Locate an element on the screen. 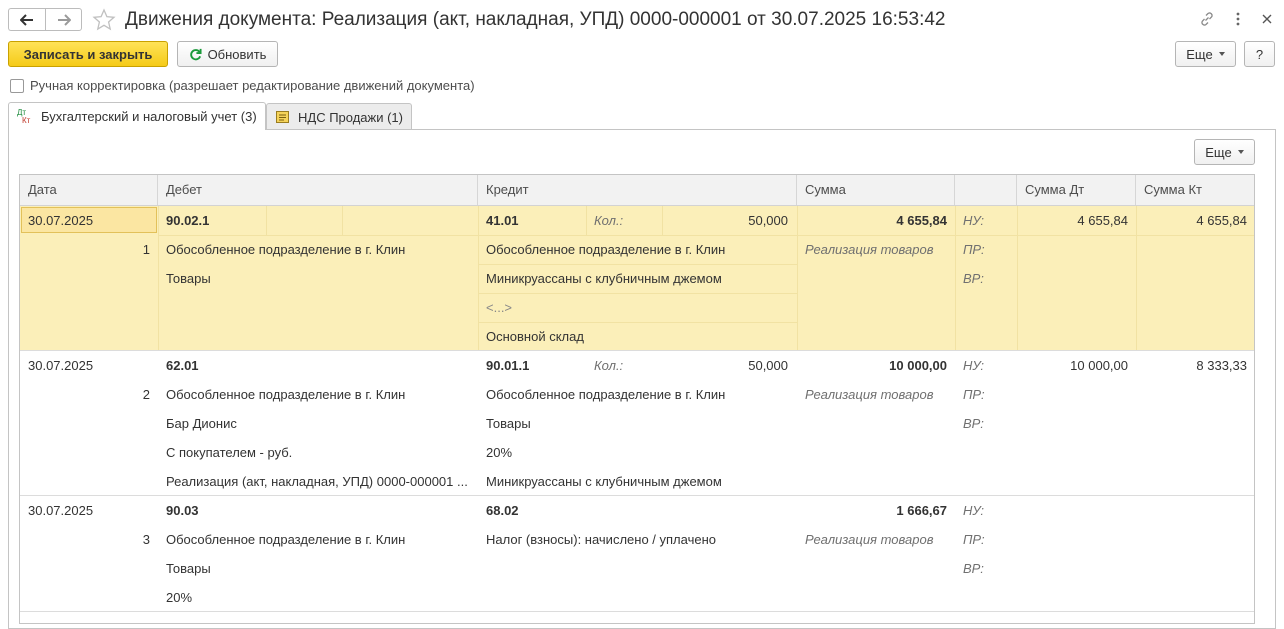  row-sum-kt: 8 333,33 is located at coordinates (1221, 365).